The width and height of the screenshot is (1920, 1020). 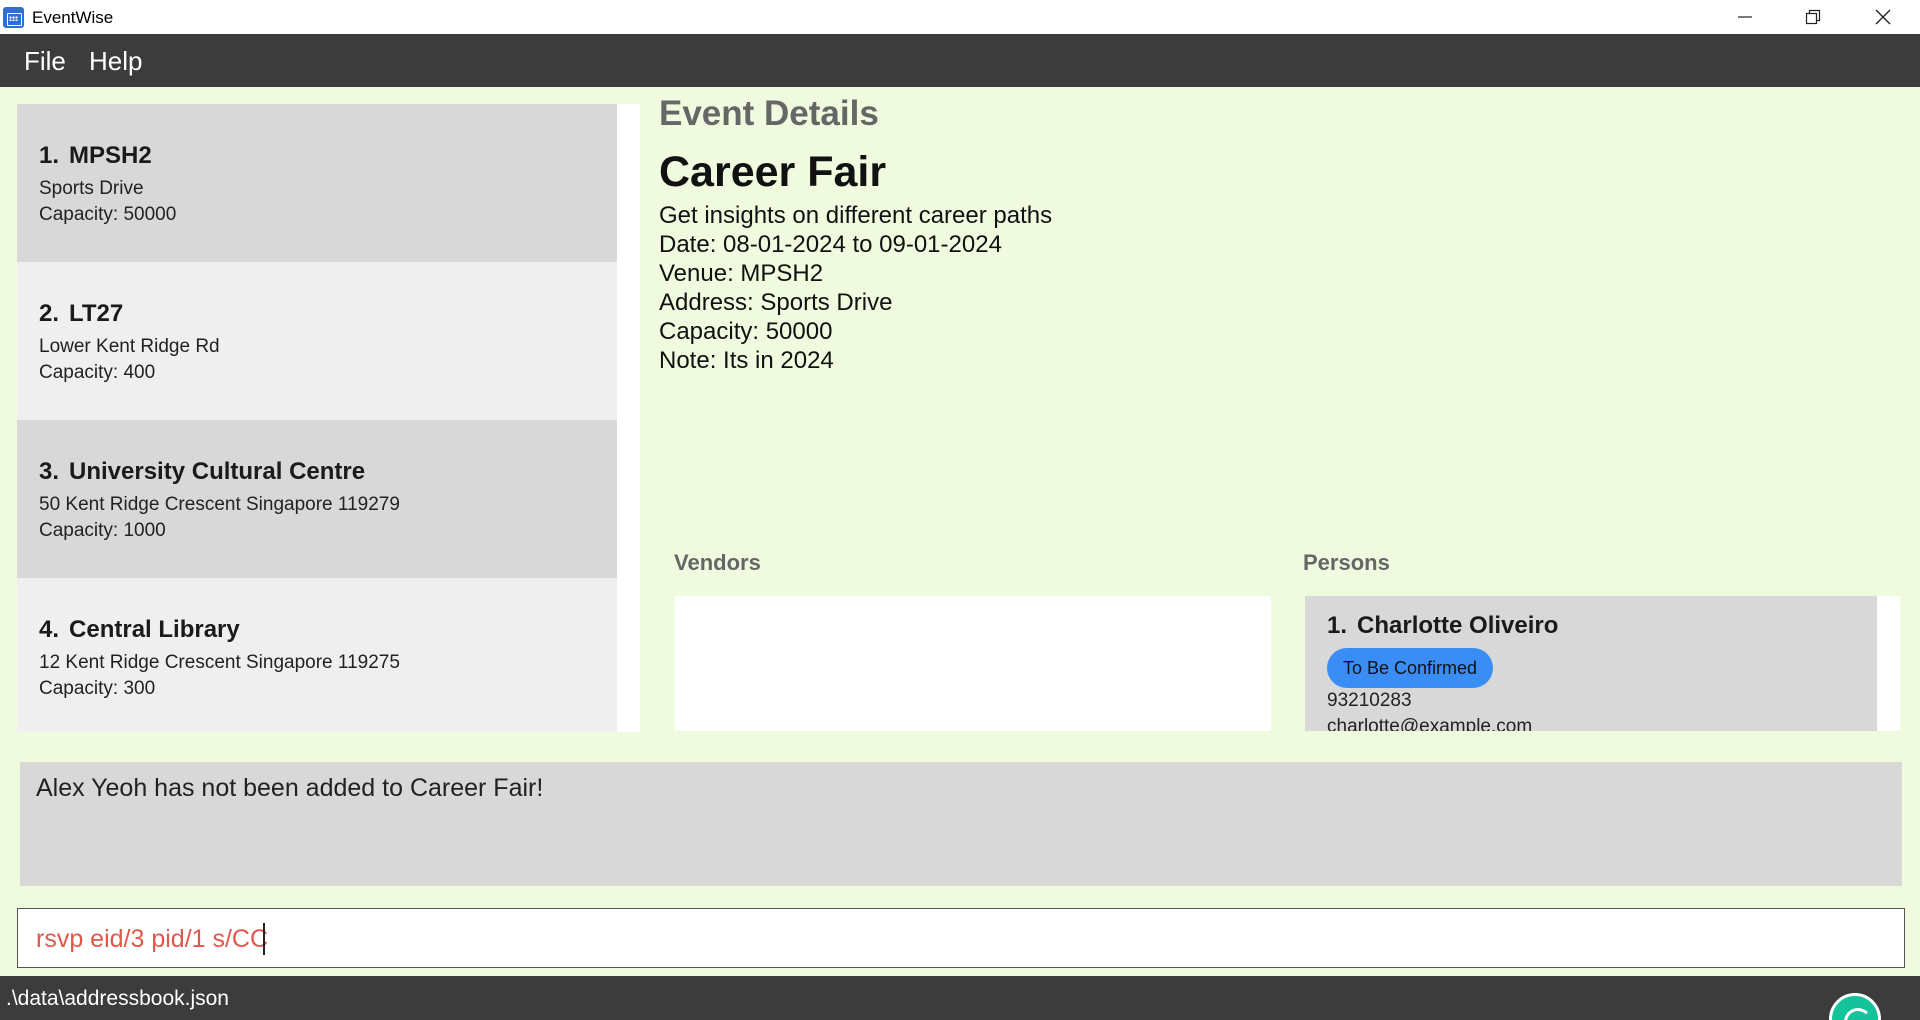 I want to click on title-bar: EventWise, so click(x=960, y=17).